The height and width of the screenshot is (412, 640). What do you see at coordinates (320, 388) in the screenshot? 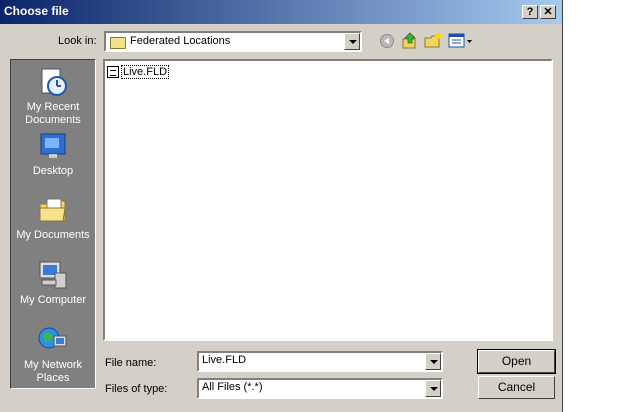
I see `file-type-select: All Files (*.*)` at bounding box center [320, 388].